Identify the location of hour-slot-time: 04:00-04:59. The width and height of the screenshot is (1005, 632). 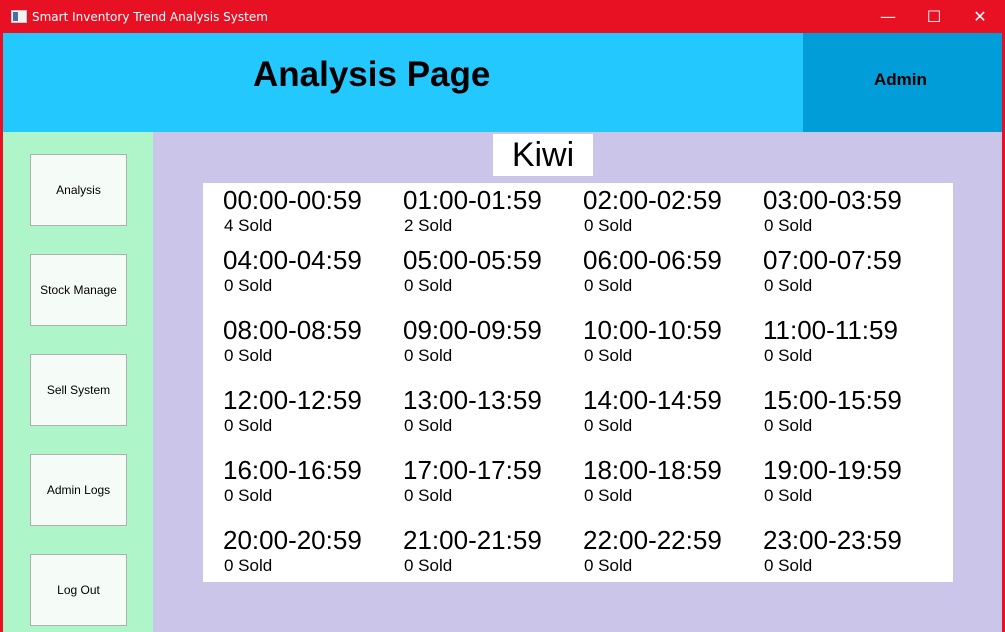
(292, 260).